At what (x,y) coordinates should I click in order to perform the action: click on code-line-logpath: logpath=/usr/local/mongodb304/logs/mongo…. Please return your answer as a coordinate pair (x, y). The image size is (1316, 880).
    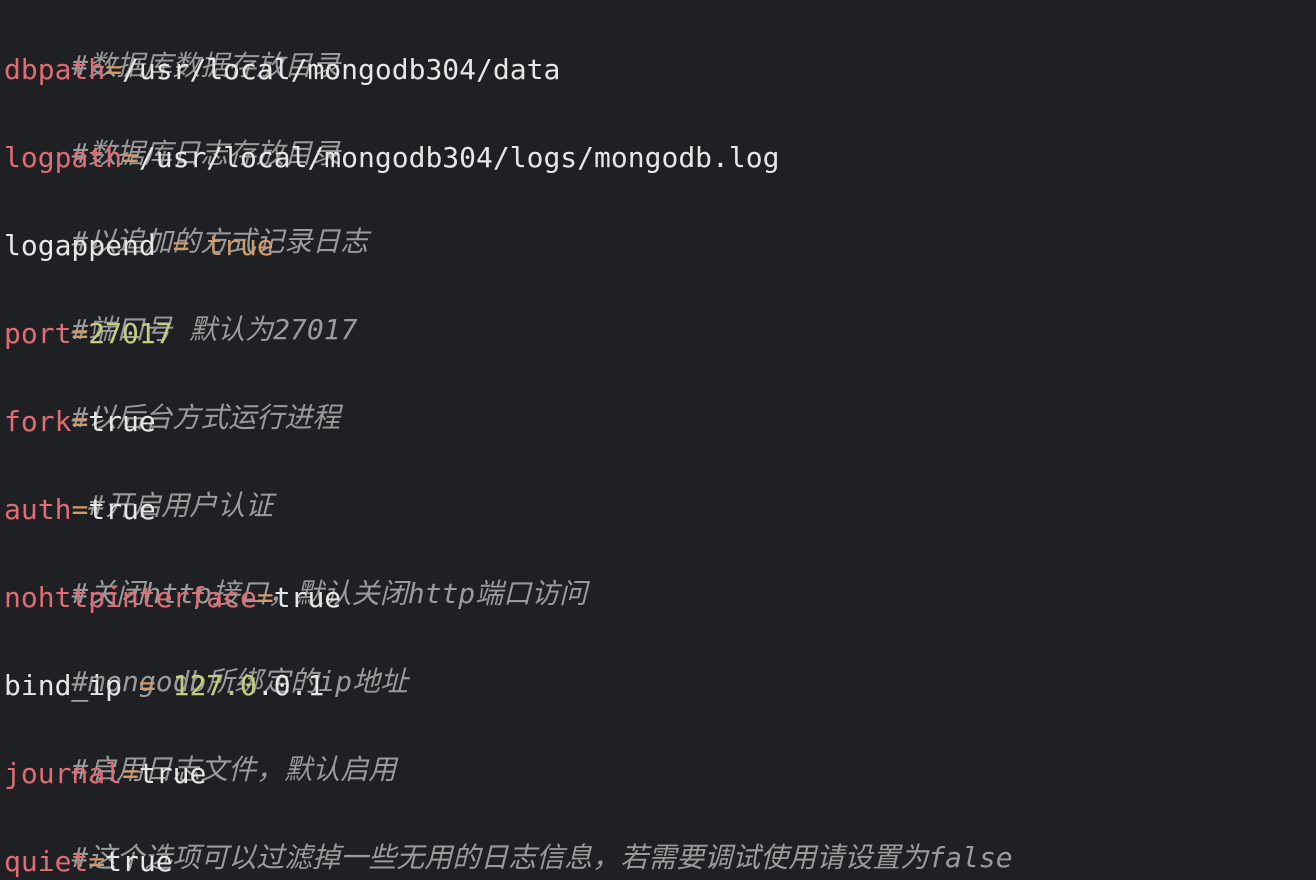
    Looking at the image, I should click on (660, 160).